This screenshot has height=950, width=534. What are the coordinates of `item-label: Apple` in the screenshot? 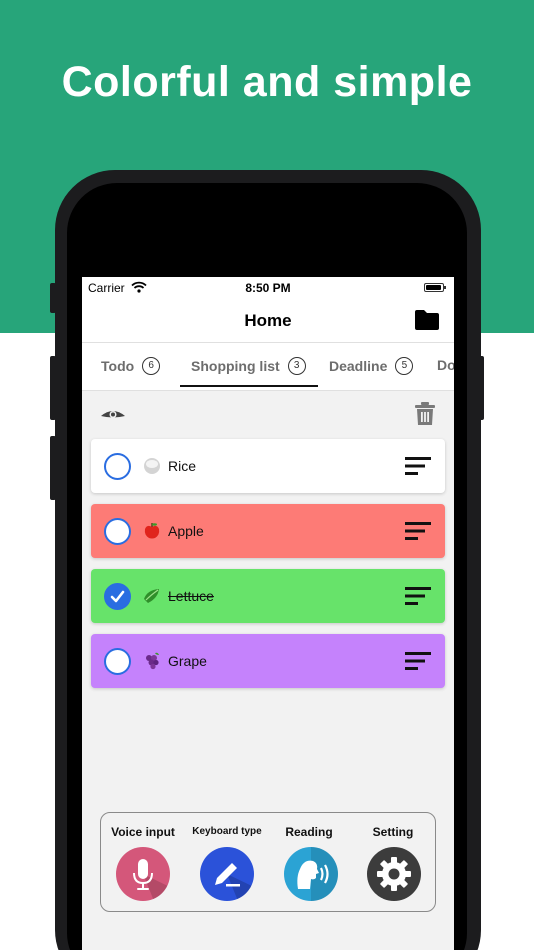 It's located at (186, 531).